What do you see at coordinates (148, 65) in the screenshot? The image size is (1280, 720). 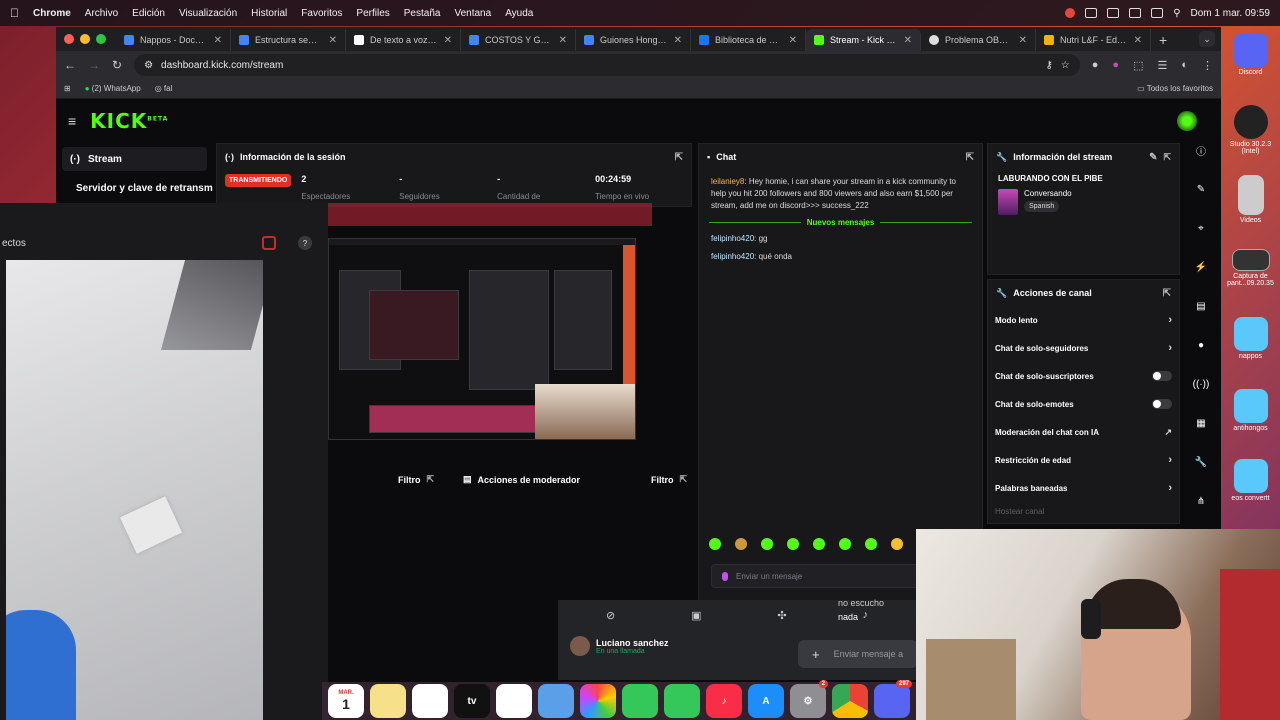 I see `site-info-icon: ⚙` at bounding box center [148, 65].